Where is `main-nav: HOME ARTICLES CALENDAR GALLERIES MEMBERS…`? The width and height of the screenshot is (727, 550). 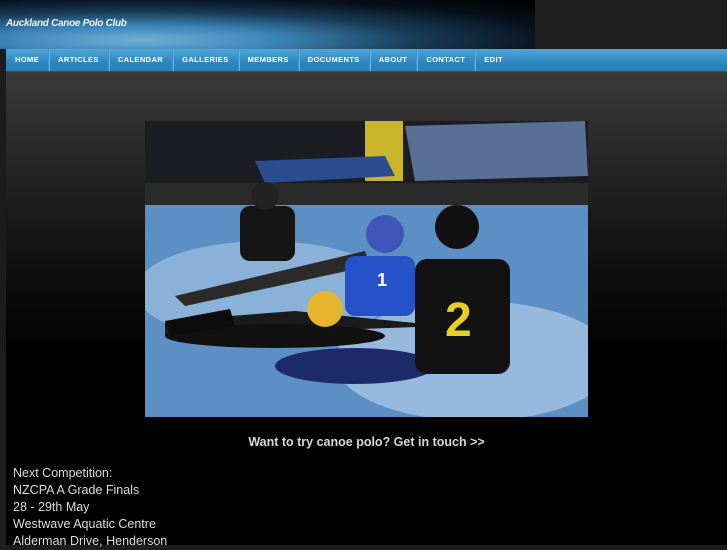
main-nav: HOME ARTICLES CALENDAR GALLERIES MEMBERS… is located at coordinates (366, 60).